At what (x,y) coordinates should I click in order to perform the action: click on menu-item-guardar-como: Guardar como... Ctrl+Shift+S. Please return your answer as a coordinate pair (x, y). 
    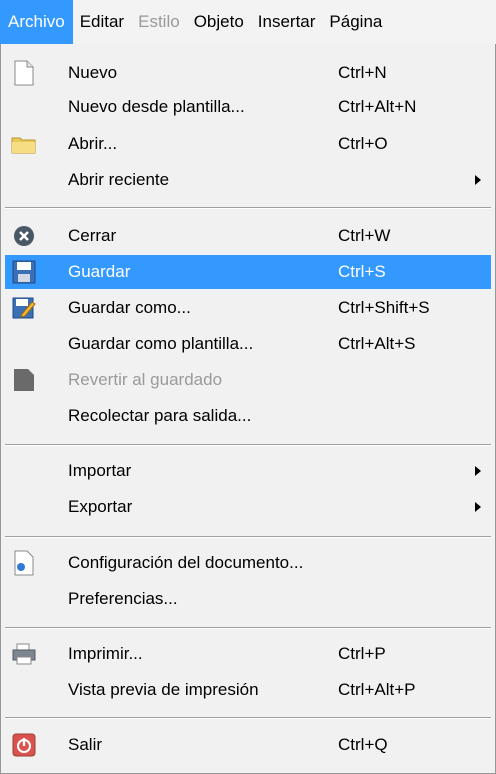
    Looking at the image, I should click on (248, 308).